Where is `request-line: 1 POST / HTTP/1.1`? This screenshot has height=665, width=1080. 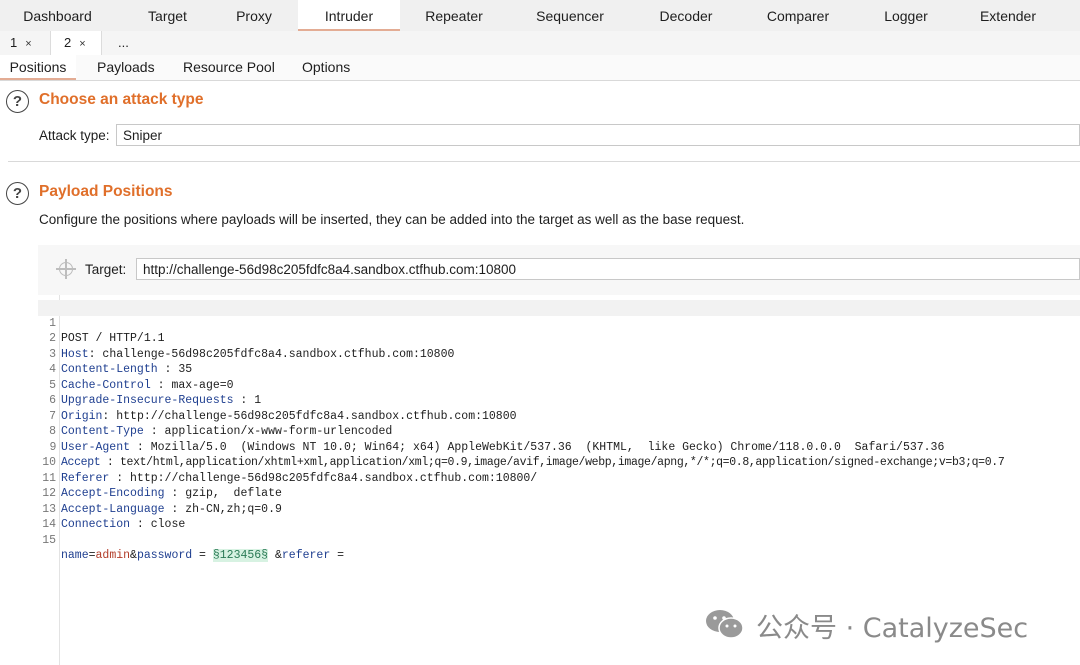 request-line: 1 POST / HTTP/1.1 is located at coordinates (559, 322).